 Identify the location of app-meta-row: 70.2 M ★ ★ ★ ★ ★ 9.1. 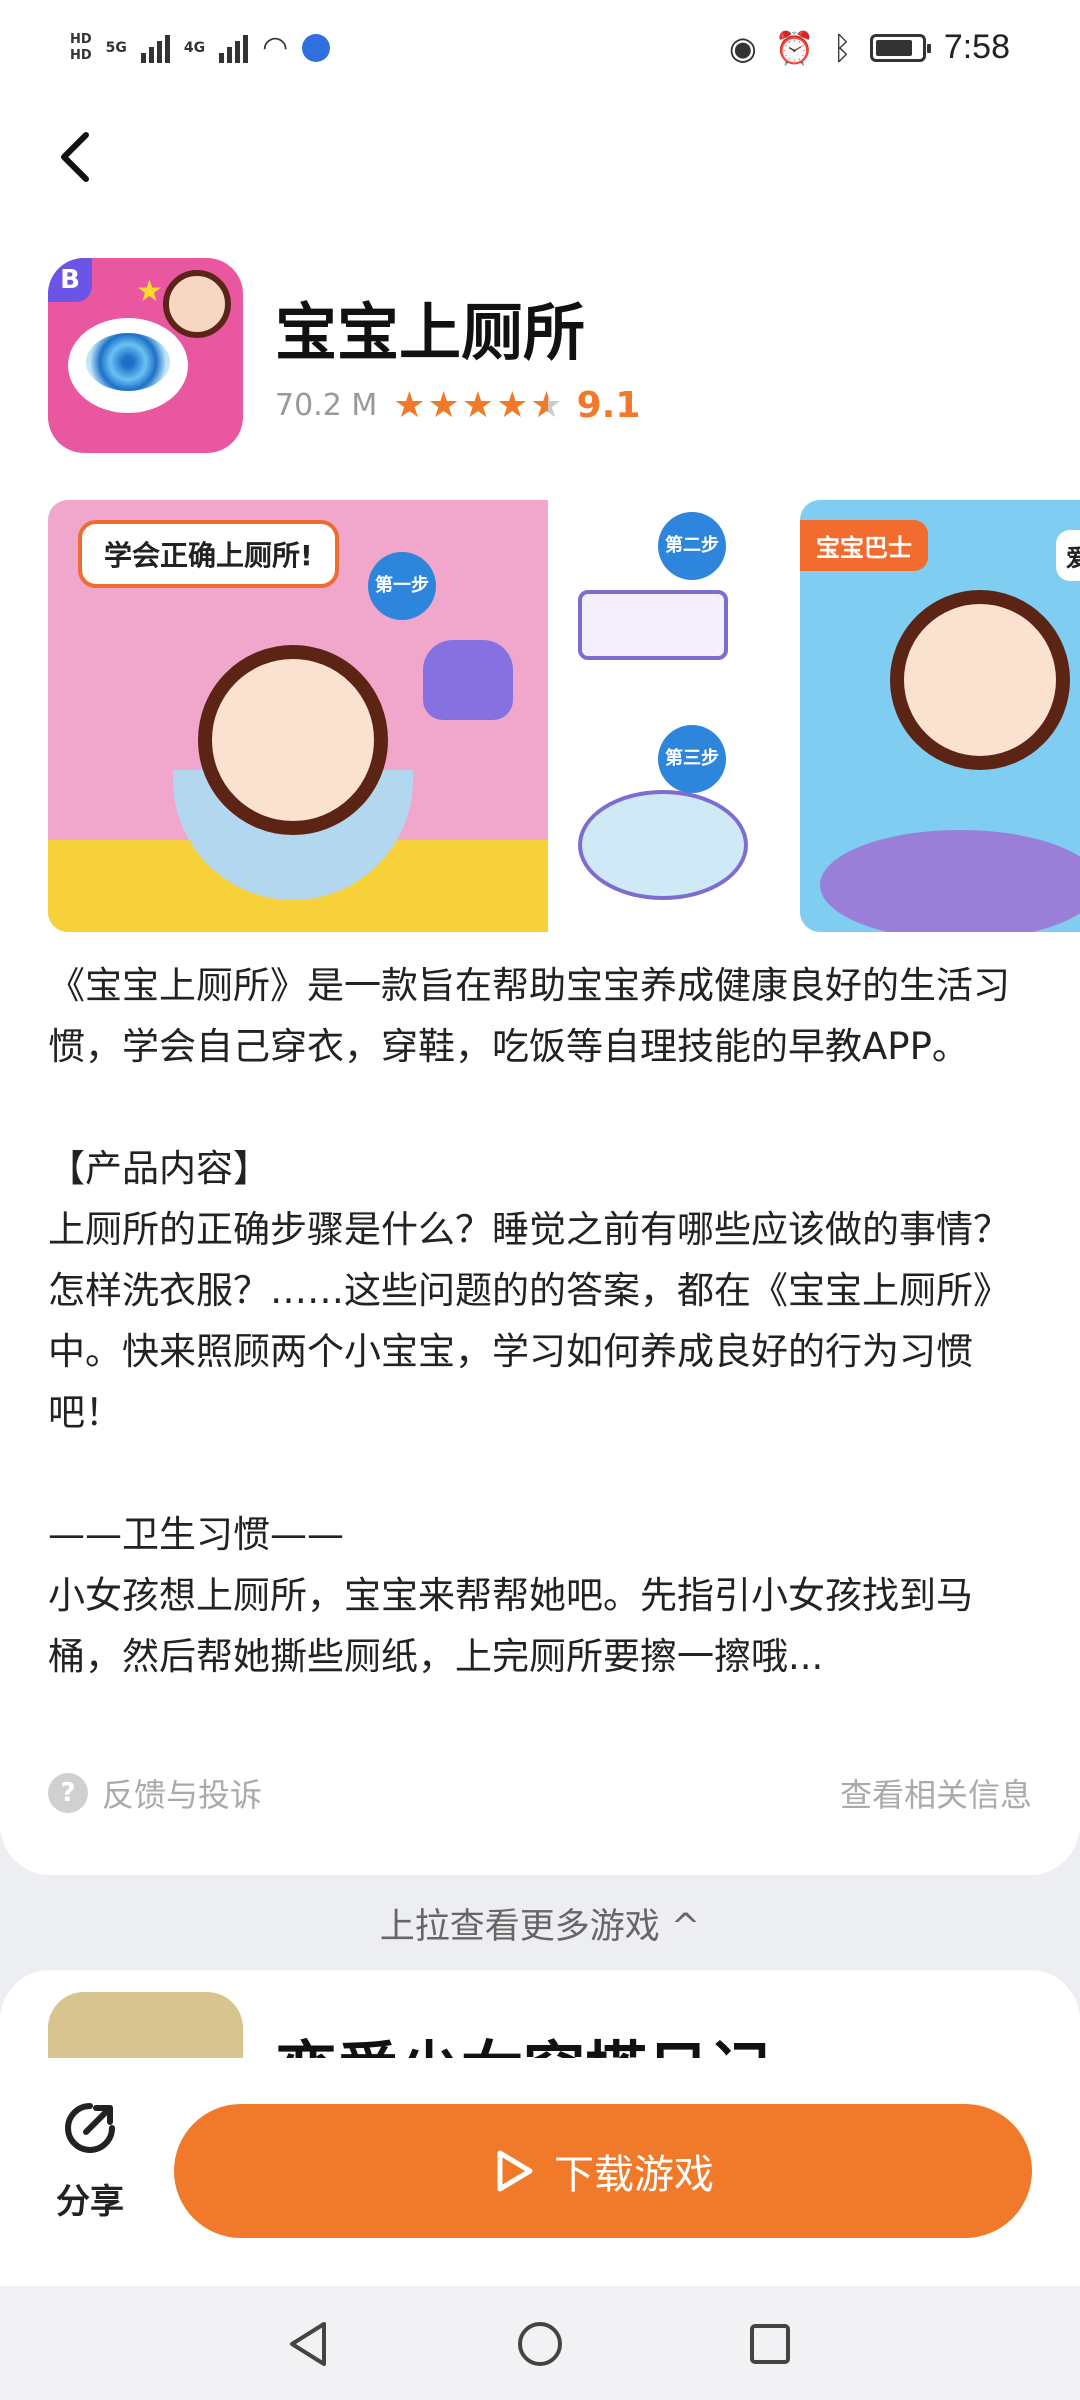
(457, 405).